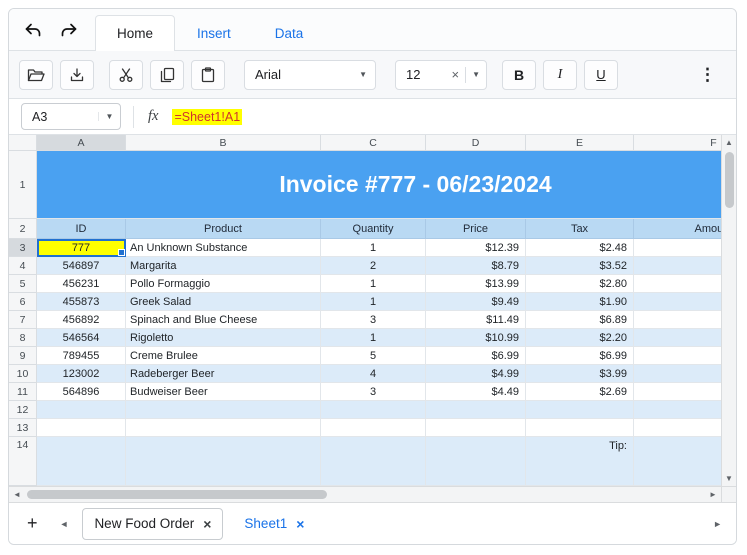  Describe the element at coordinates (207, 116) in the screenshot. I see `formula-input: =Sheet1!A1` at that location.